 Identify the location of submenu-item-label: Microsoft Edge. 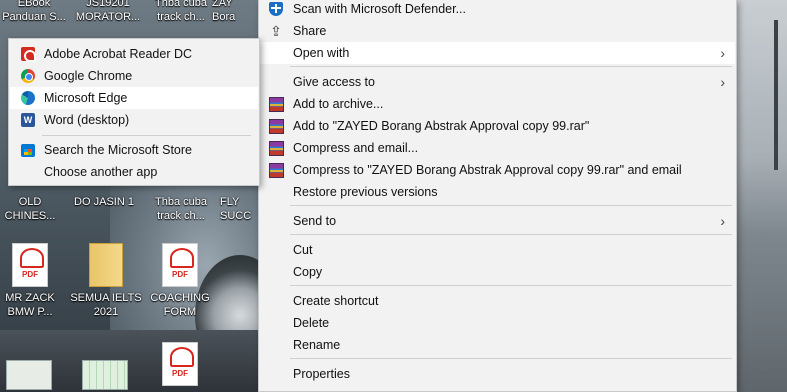
(86, 98).